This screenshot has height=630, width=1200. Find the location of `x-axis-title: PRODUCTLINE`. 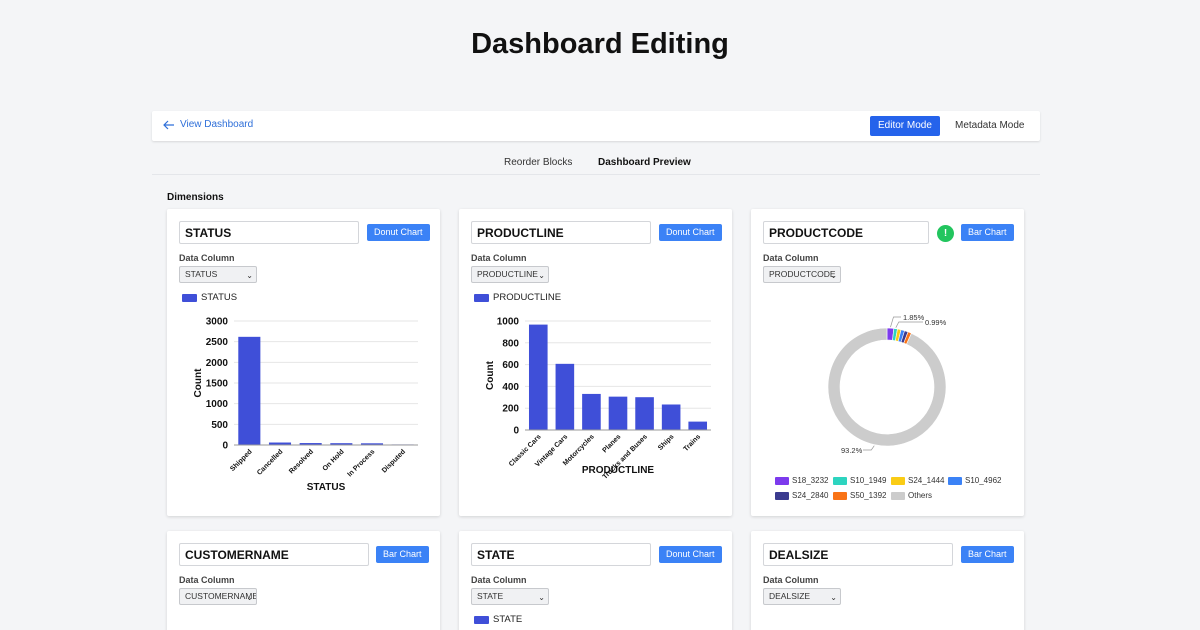

x-axis-title: PRODUCTLINE is located at coordinates (618, 470).